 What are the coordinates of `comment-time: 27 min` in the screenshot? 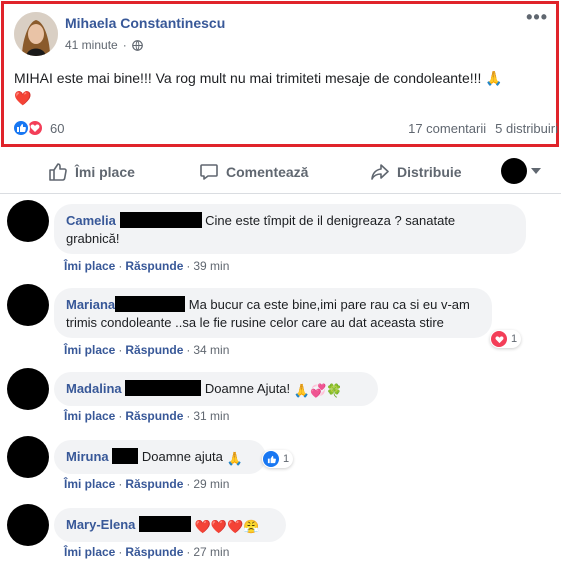 It's located at (211, 552).